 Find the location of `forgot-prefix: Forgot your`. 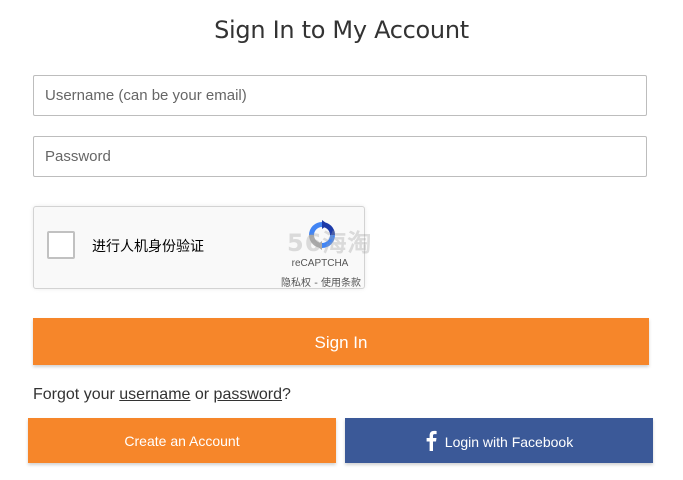

forgot-prefix: Forgot your is located at coordinates (76, 394).